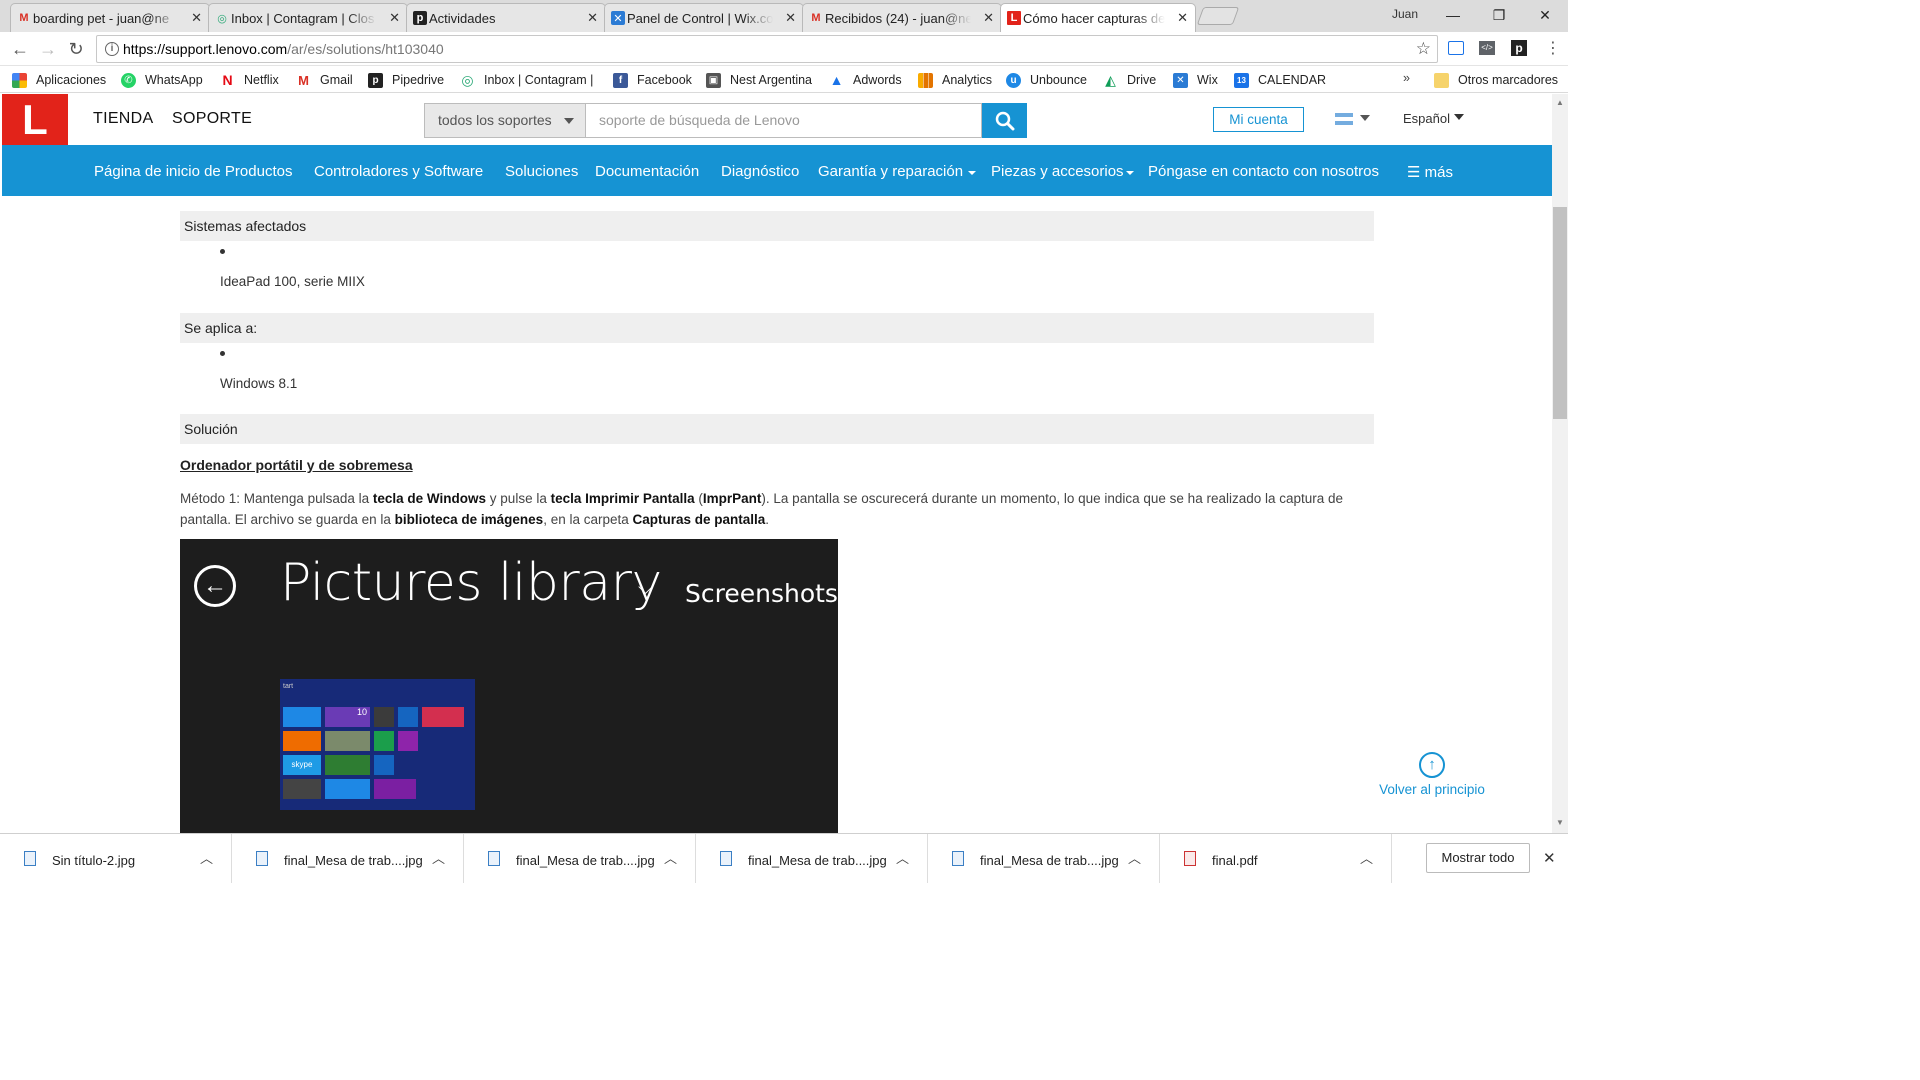  I want to click on scrollbar-thumb, so click(1560, 313).